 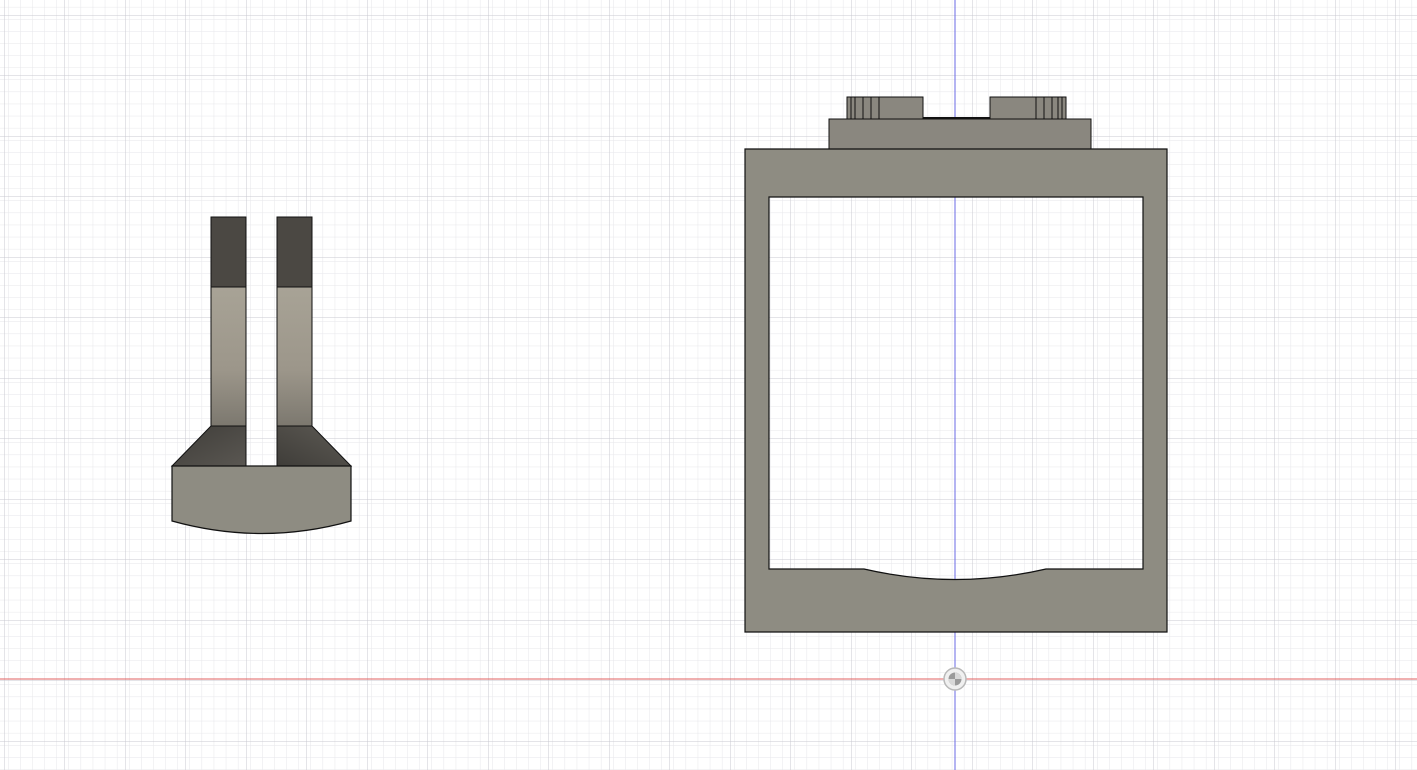 What do you see at coordinates (294, 252) in the screenshot?
I see `bracket-right-pillar-top` at bounding box center [294, 252].